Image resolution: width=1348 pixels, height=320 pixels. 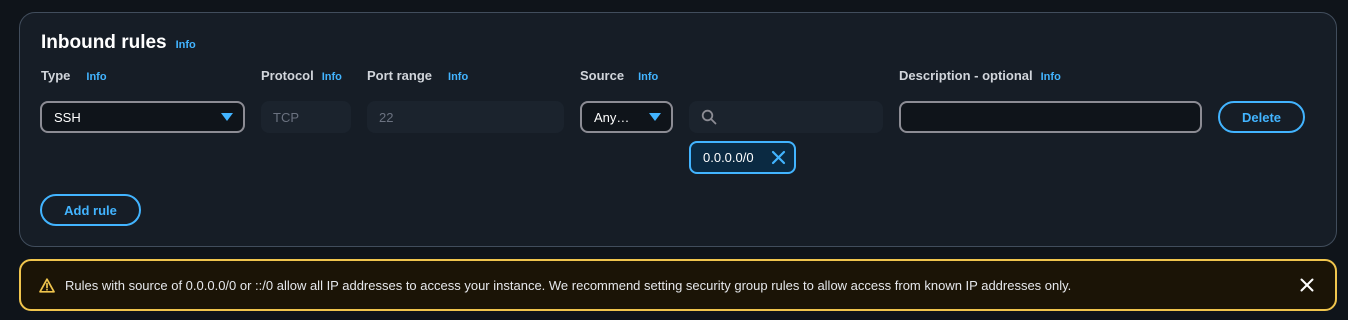 I want to click on protocol-label-group: Protocol Info, so click(x=301, y=75).